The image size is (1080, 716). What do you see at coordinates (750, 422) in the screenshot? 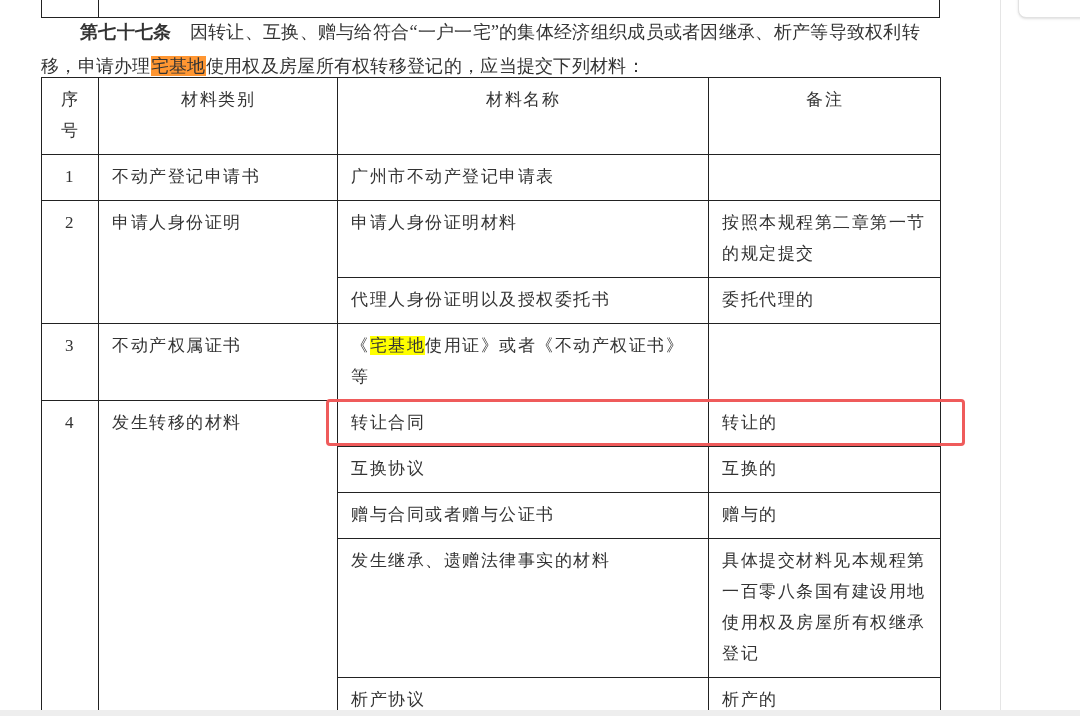
I see `cell-text: 转让的` at bounding box center [750, 422].